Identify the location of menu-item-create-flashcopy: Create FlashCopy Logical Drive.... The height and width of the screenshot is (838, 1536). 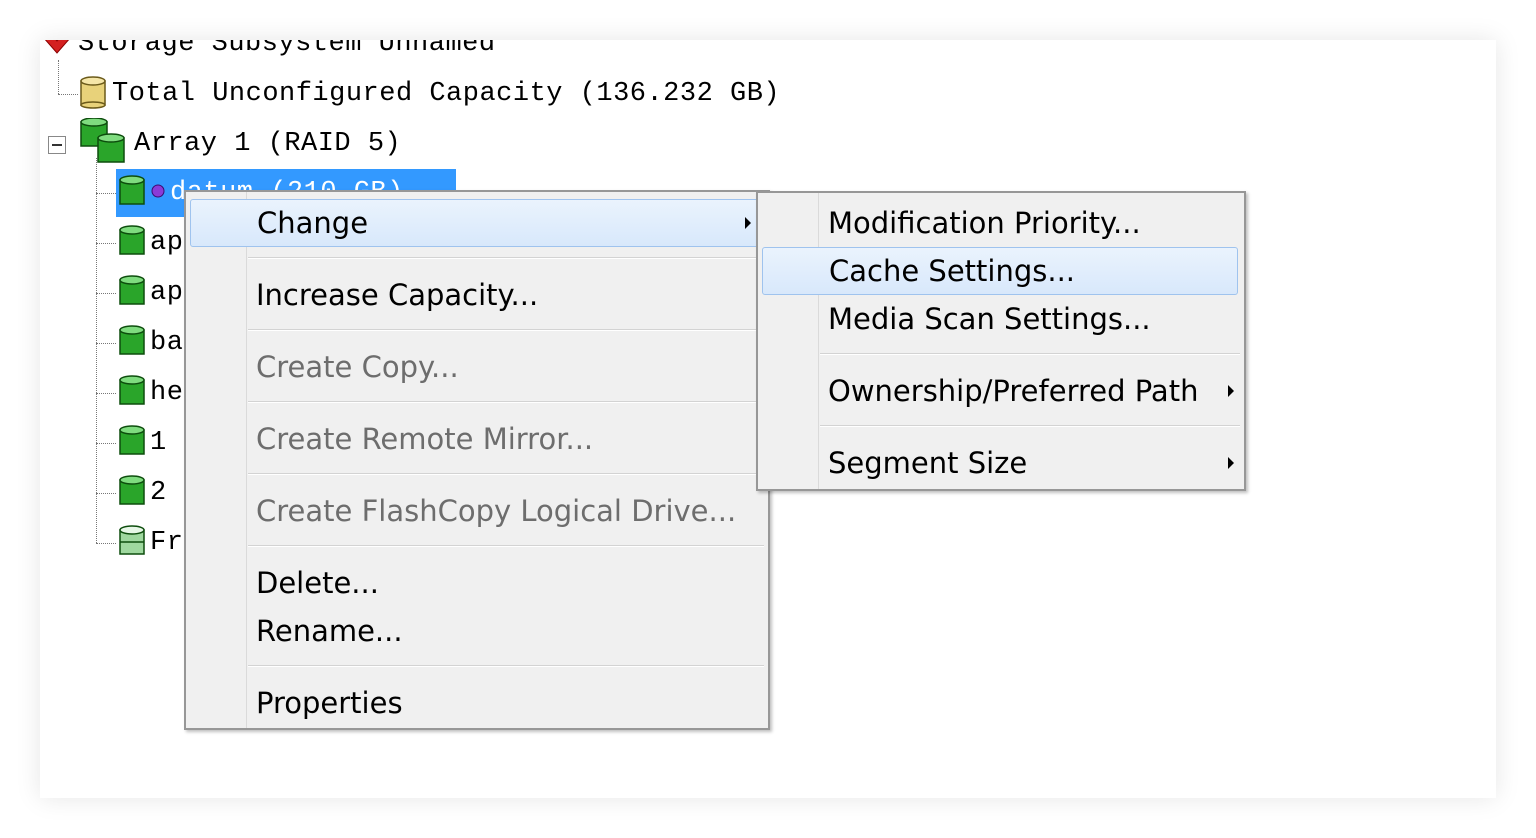
(477, 511).